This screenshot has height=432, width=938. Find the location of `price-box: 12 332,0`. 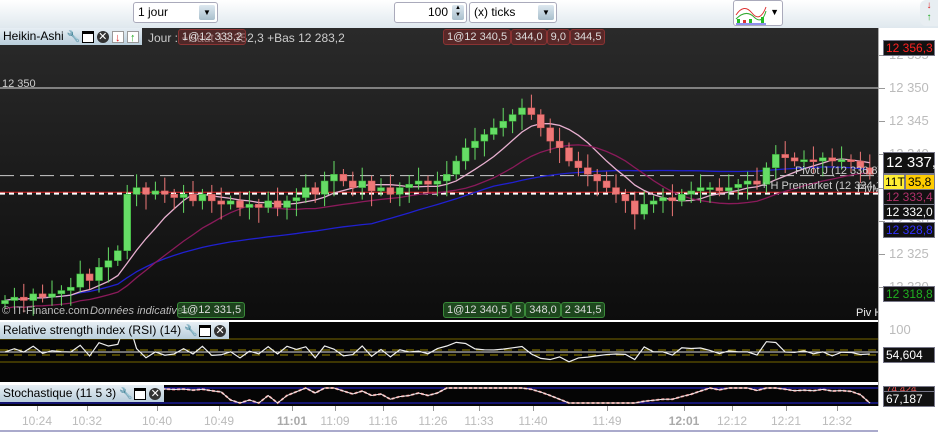

price-box: 12 332,0 is located at coordinates (909, 212).